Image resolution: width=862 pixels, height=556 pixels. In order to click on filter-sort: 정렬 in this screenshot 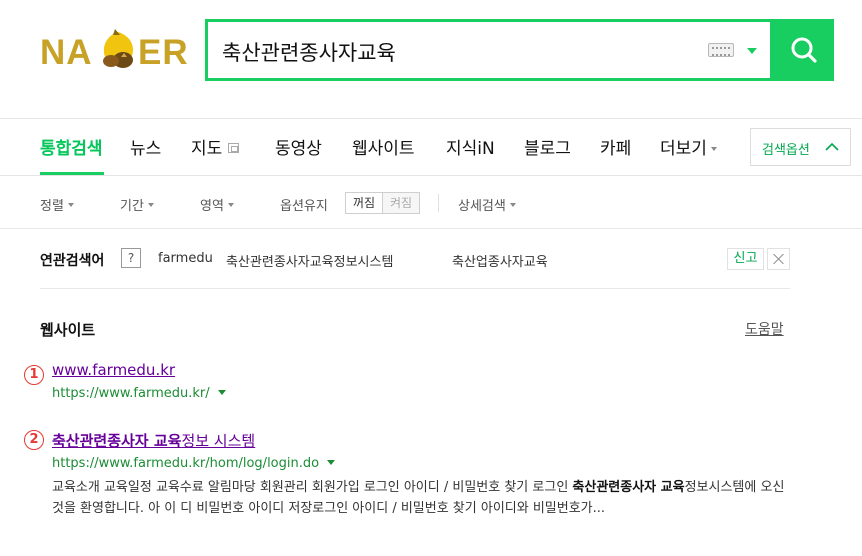, I will do `click(57, 204)`.